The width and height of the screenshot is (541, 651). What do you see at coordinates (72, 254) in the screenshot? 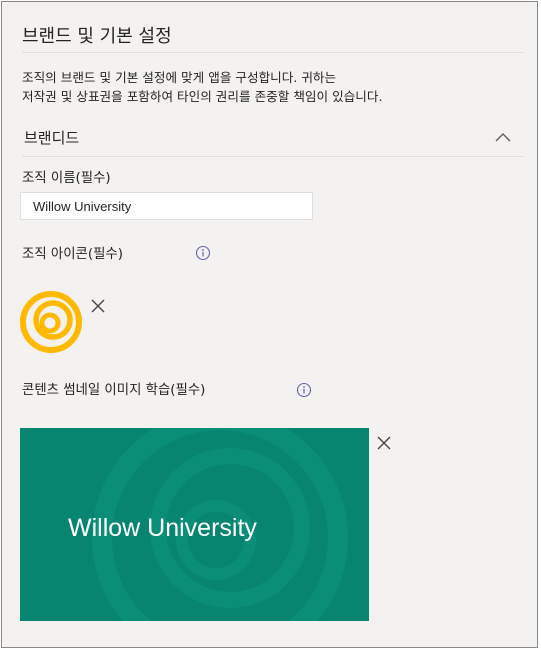
I see `org-icon-label: 조직 아이콘(필수)` at bounding box center [72, 254].